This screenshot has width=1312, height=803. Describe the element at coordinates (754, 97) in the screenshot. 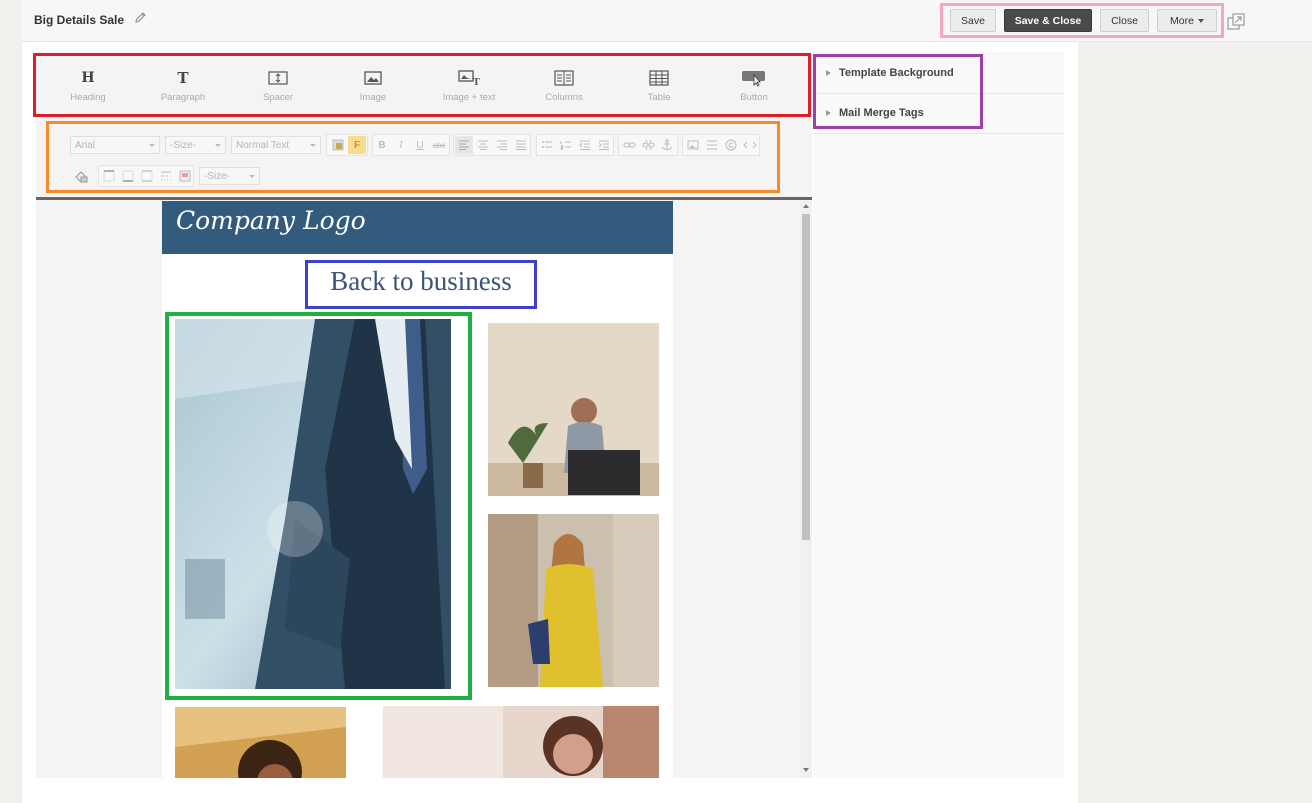

I see `block-button-label: Button` at that location.